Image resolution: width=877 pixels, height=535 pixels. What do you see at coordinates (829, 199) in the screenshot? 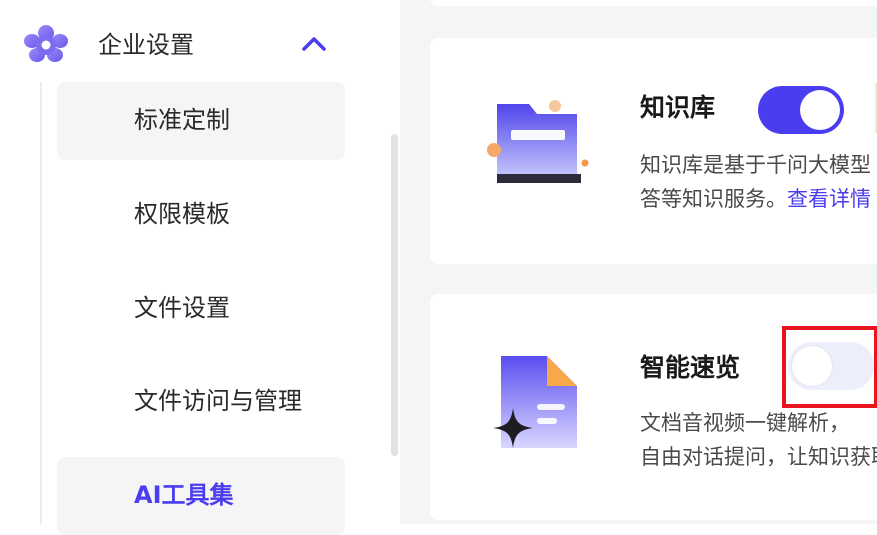
I see `view-details-link: 查看详情` at bounding box center [829, 199].